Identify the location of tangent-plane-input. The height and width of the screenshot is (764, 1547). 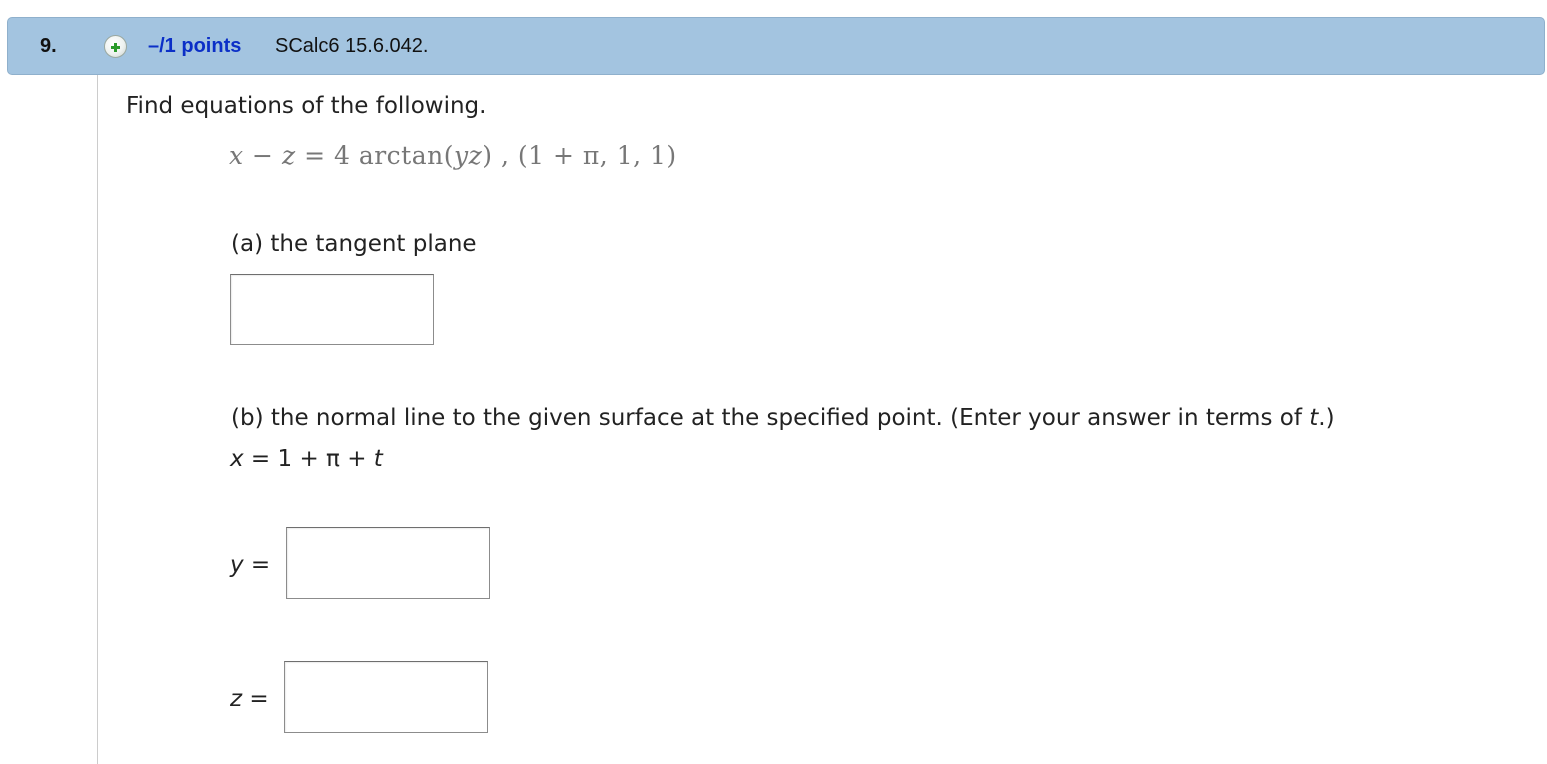
(332, 309).